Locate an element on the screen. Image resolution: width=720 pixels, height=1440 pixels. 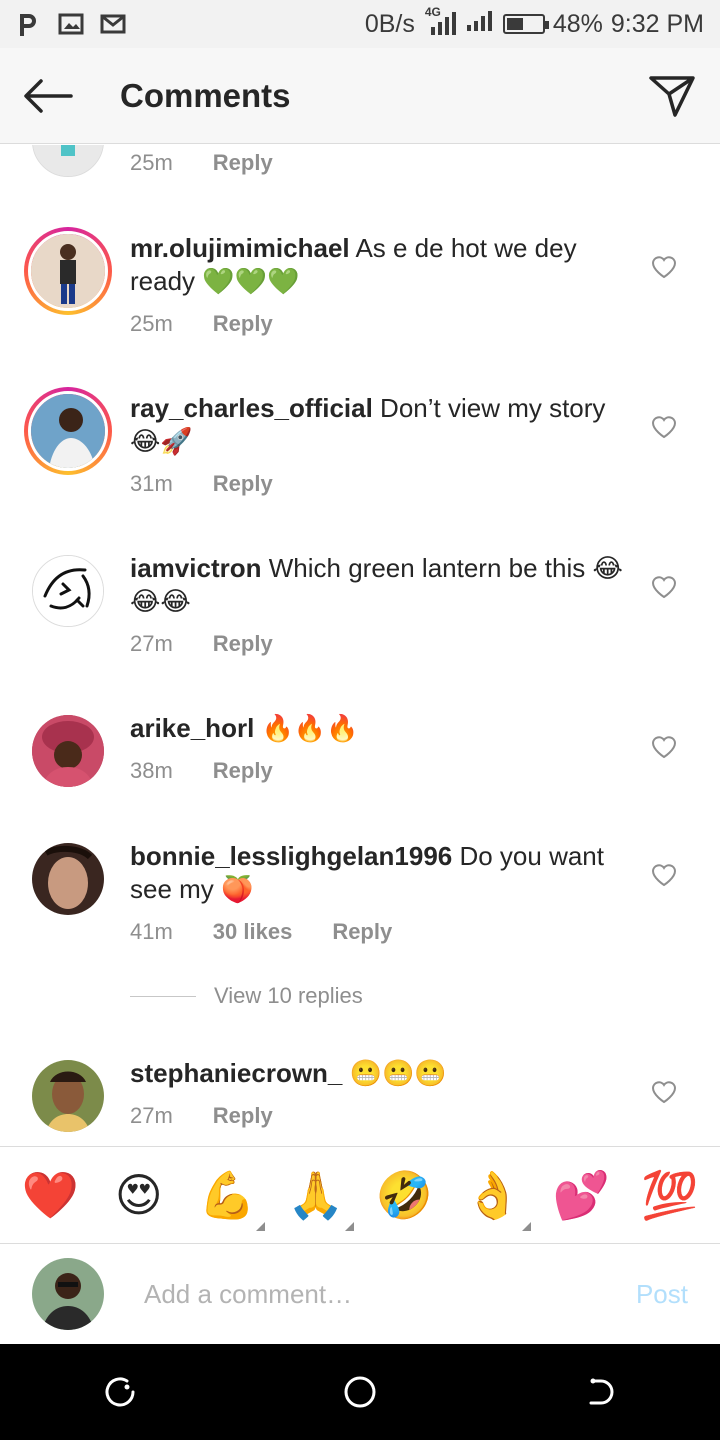
home-button is located at coordinates (360, 1392).